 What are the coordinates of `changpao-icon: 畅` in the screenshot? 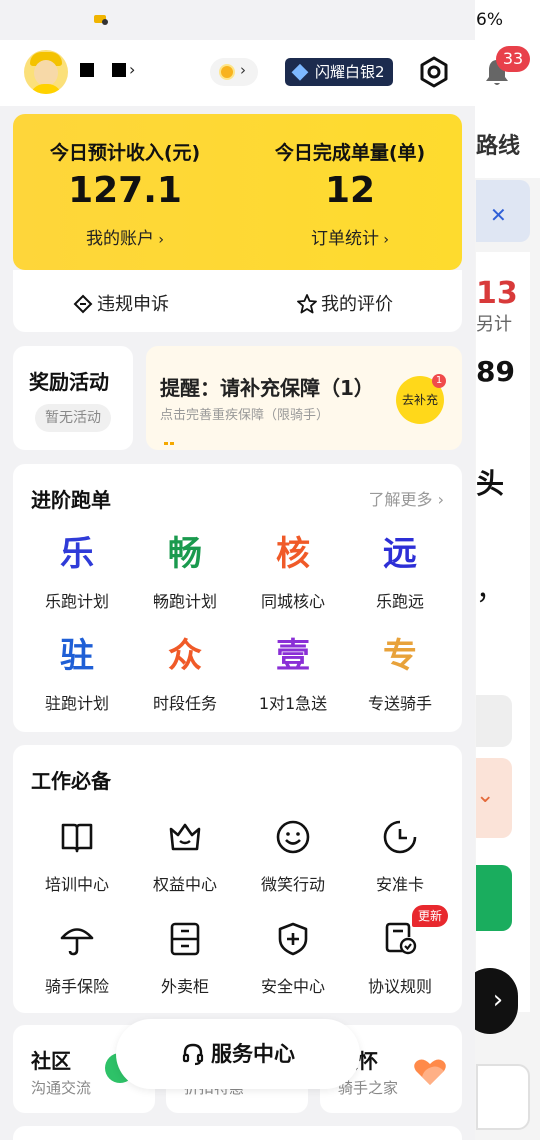 It's located at (185, 554).